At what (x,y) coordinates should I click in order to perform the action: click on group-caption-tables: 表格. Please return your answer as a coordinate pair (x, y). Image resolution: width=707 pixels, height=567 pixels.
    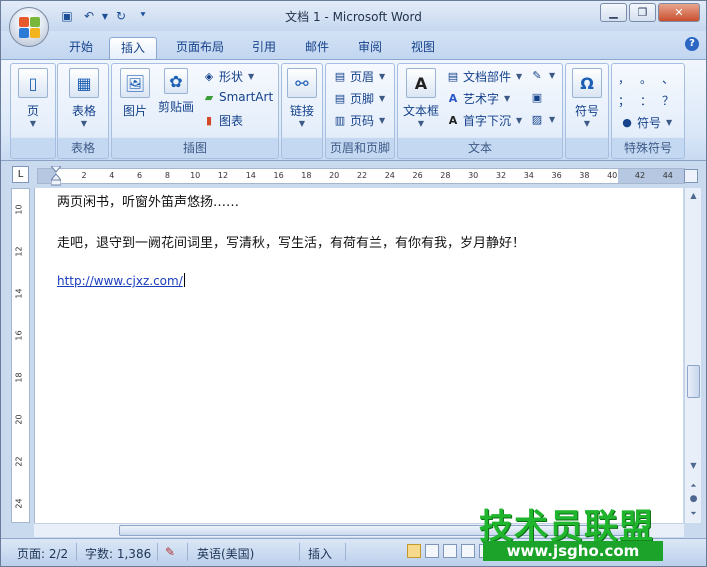
    Looking at the image, I should click on (82, 148).